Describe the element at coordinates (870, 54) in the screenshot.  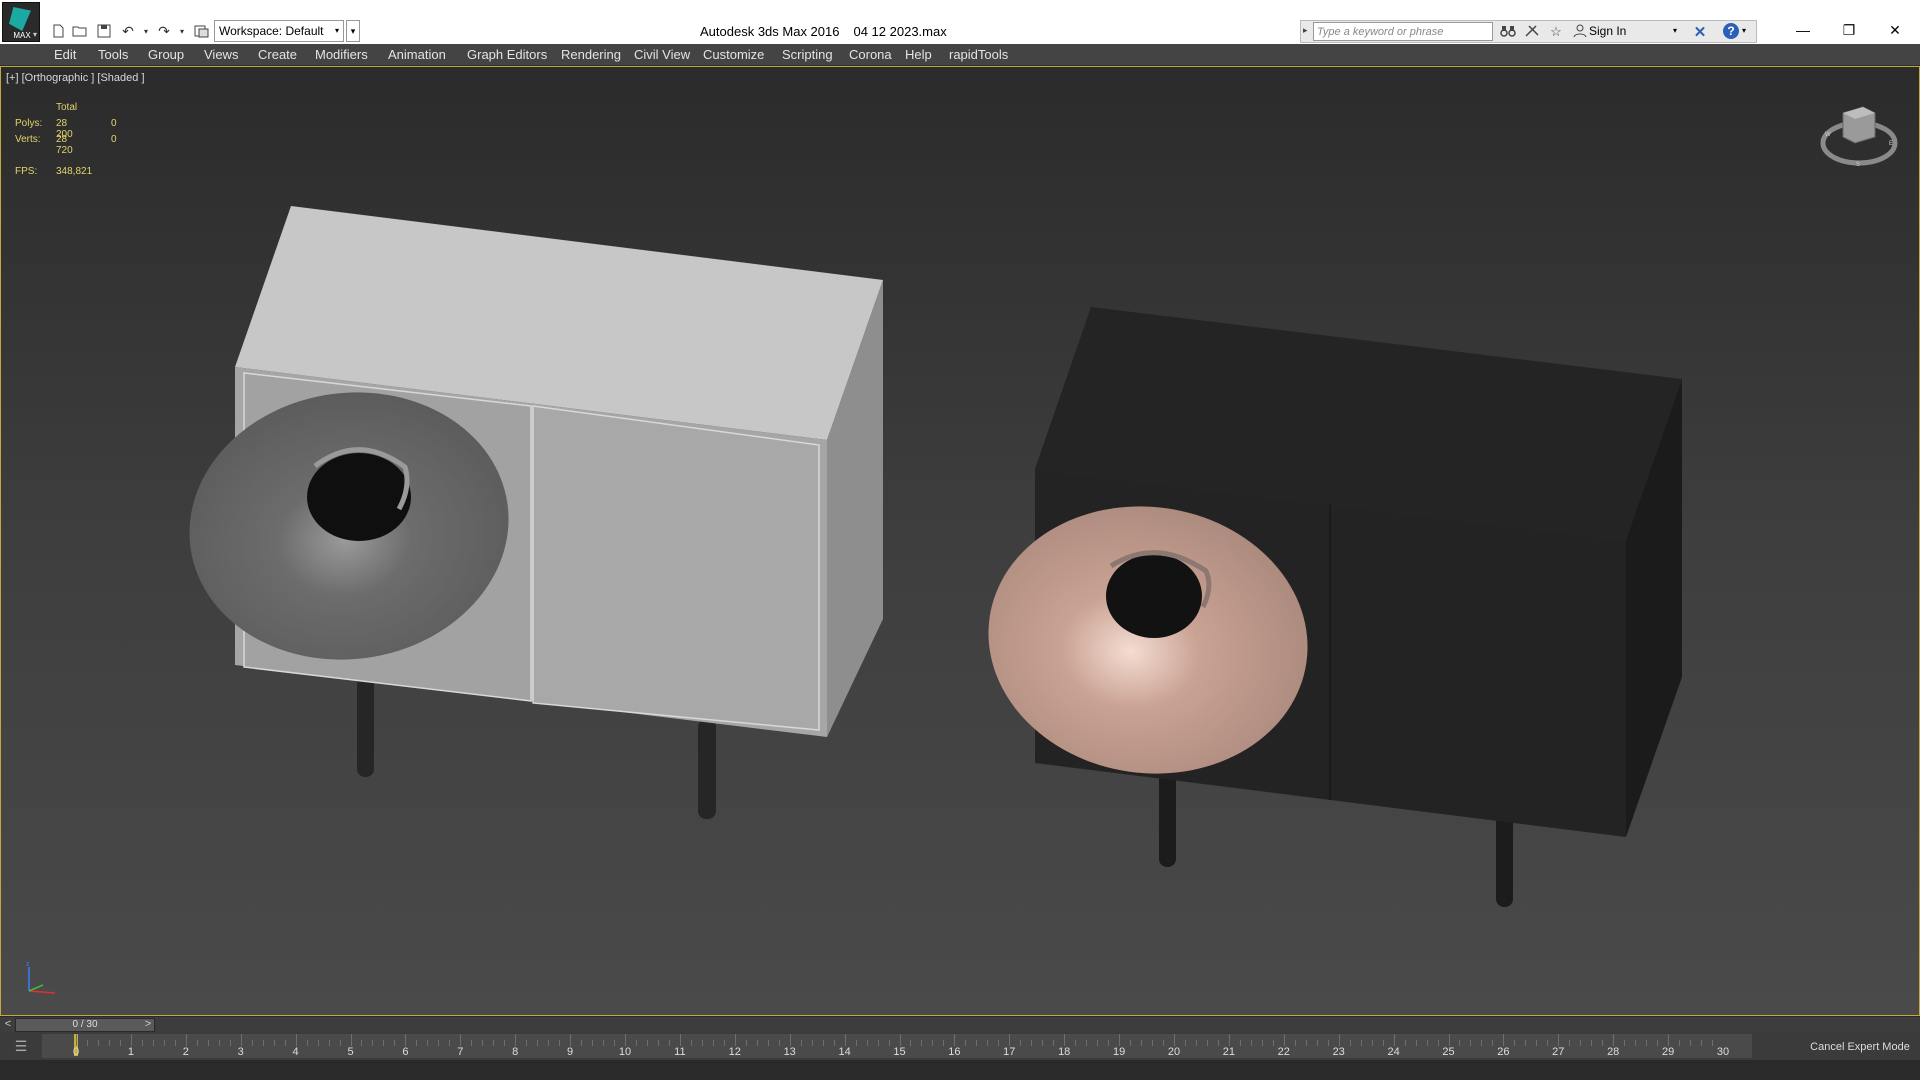
I see `menu-corona: Corona` at that location.